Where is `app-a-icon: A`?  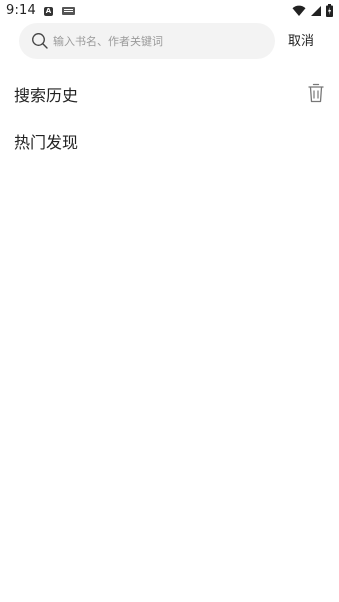
app-a-icon: A is located at coordinates (48, 11).